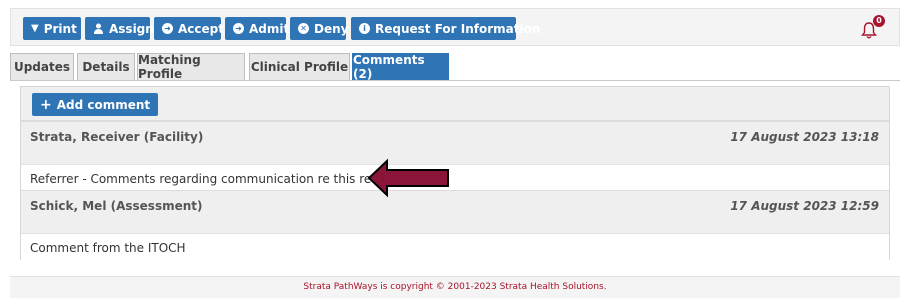 This screenshot has height=298, width=906. I want to click on print-button: ▼ Print, so click(52, 28).